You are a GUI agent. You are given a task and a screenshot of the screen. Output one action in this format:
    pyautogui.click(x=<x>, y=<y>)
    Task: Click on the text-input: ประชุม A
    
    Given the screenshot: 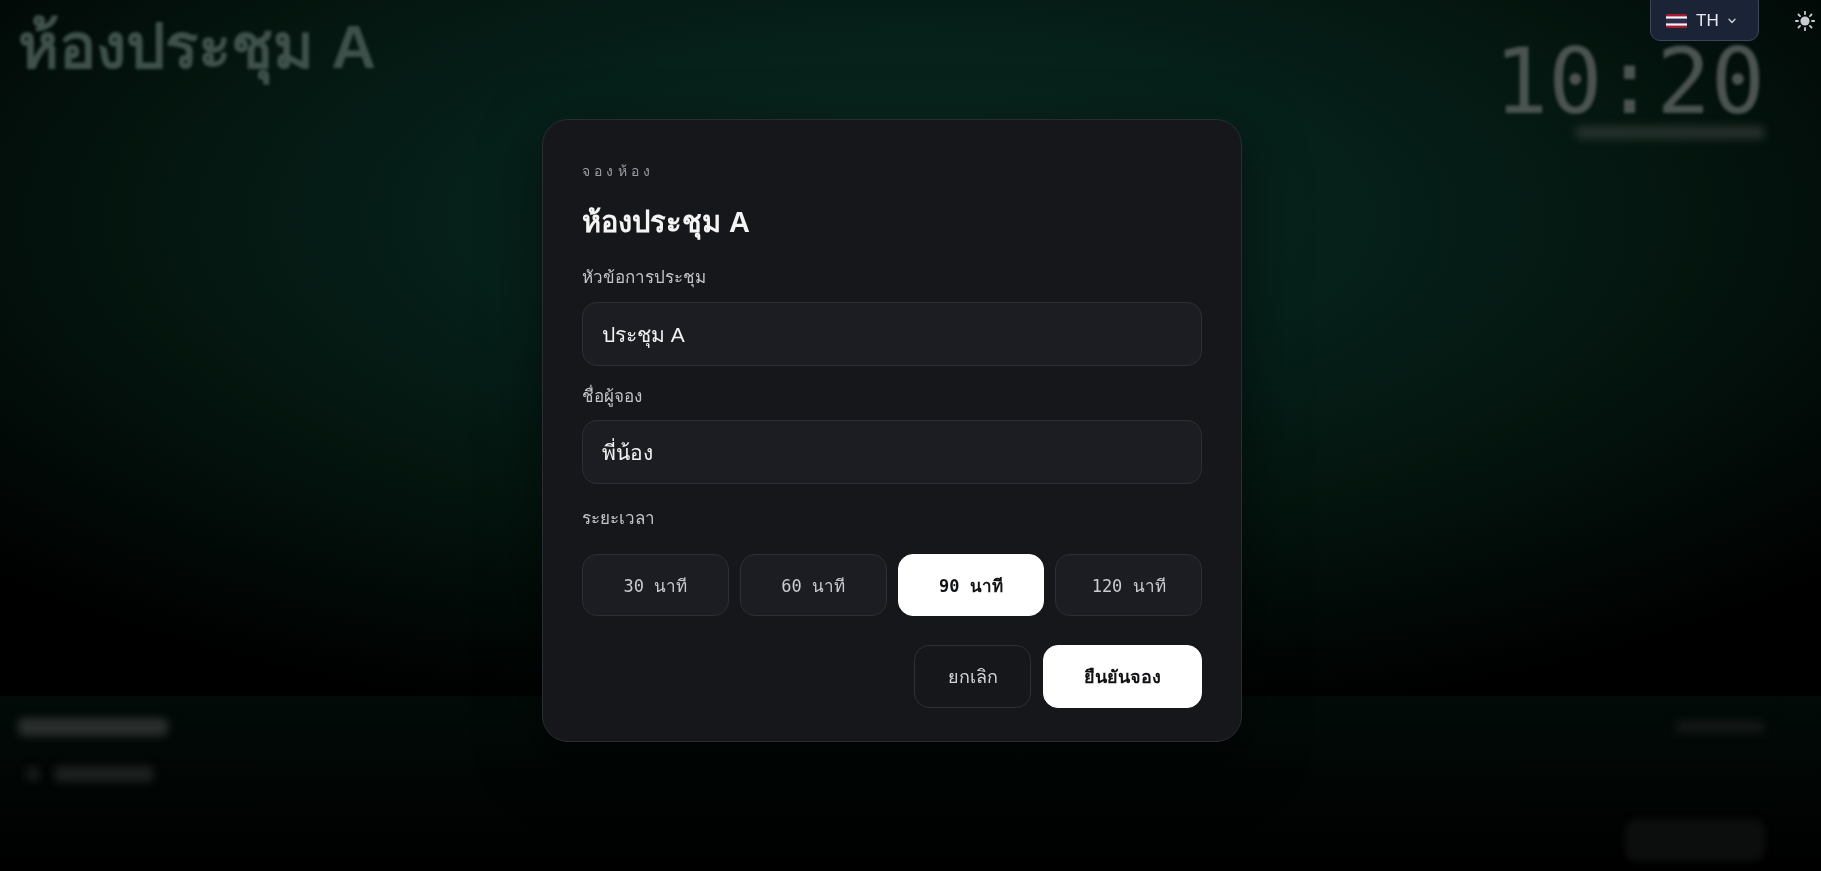 What is the action you would take?
    pyautogui.click(x=892, y=334)
    